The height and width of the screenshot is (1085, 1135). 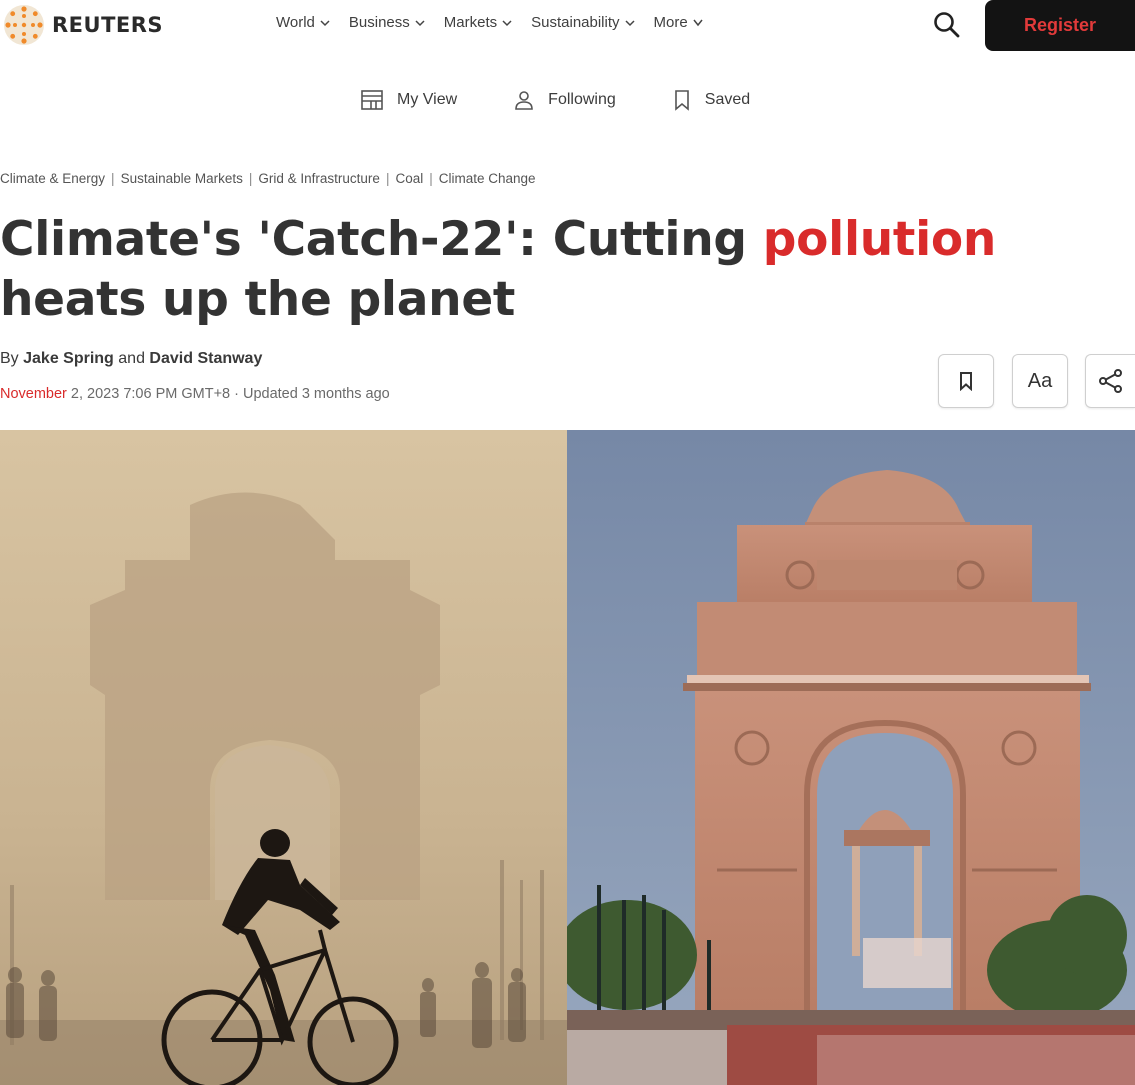 I want to click on personal-nav: My View Following Saved, so click(x=555, y=100).